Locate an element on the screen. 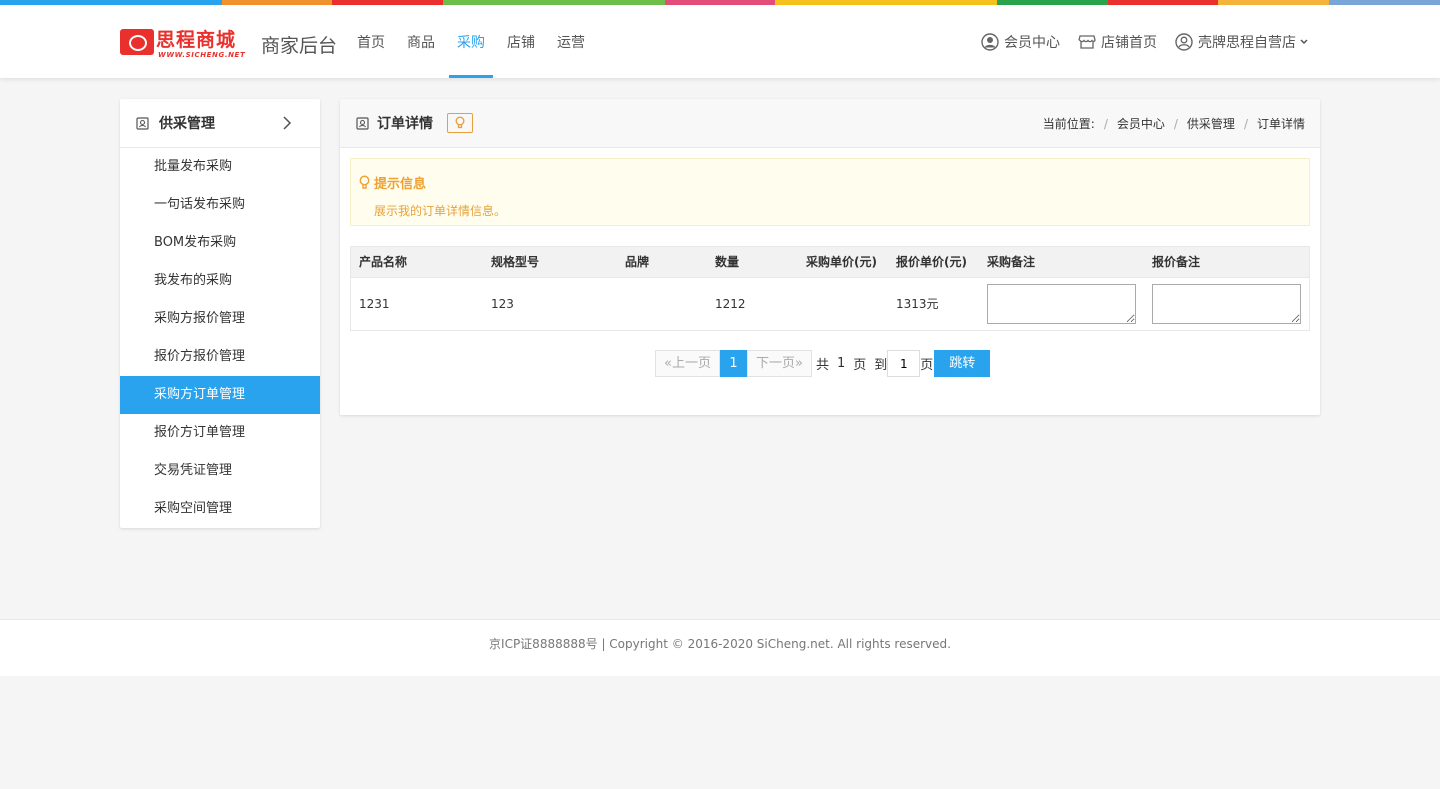  cell-spec: 123 is located at coordinates (502, 304).